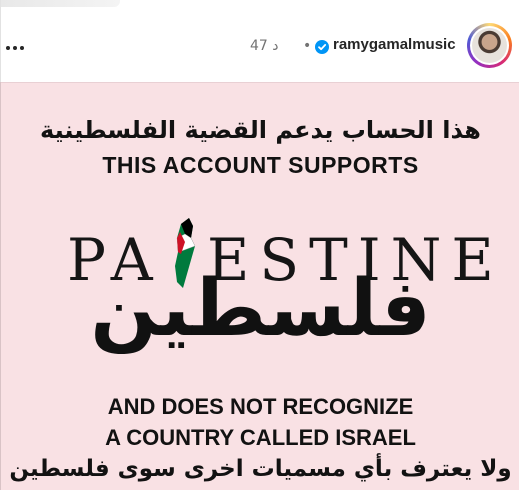 The height and width of the screenshot is (490, 519). I want to click on english-line-2: AND DOES NOT RECOGNIZE, so click(260, 406).